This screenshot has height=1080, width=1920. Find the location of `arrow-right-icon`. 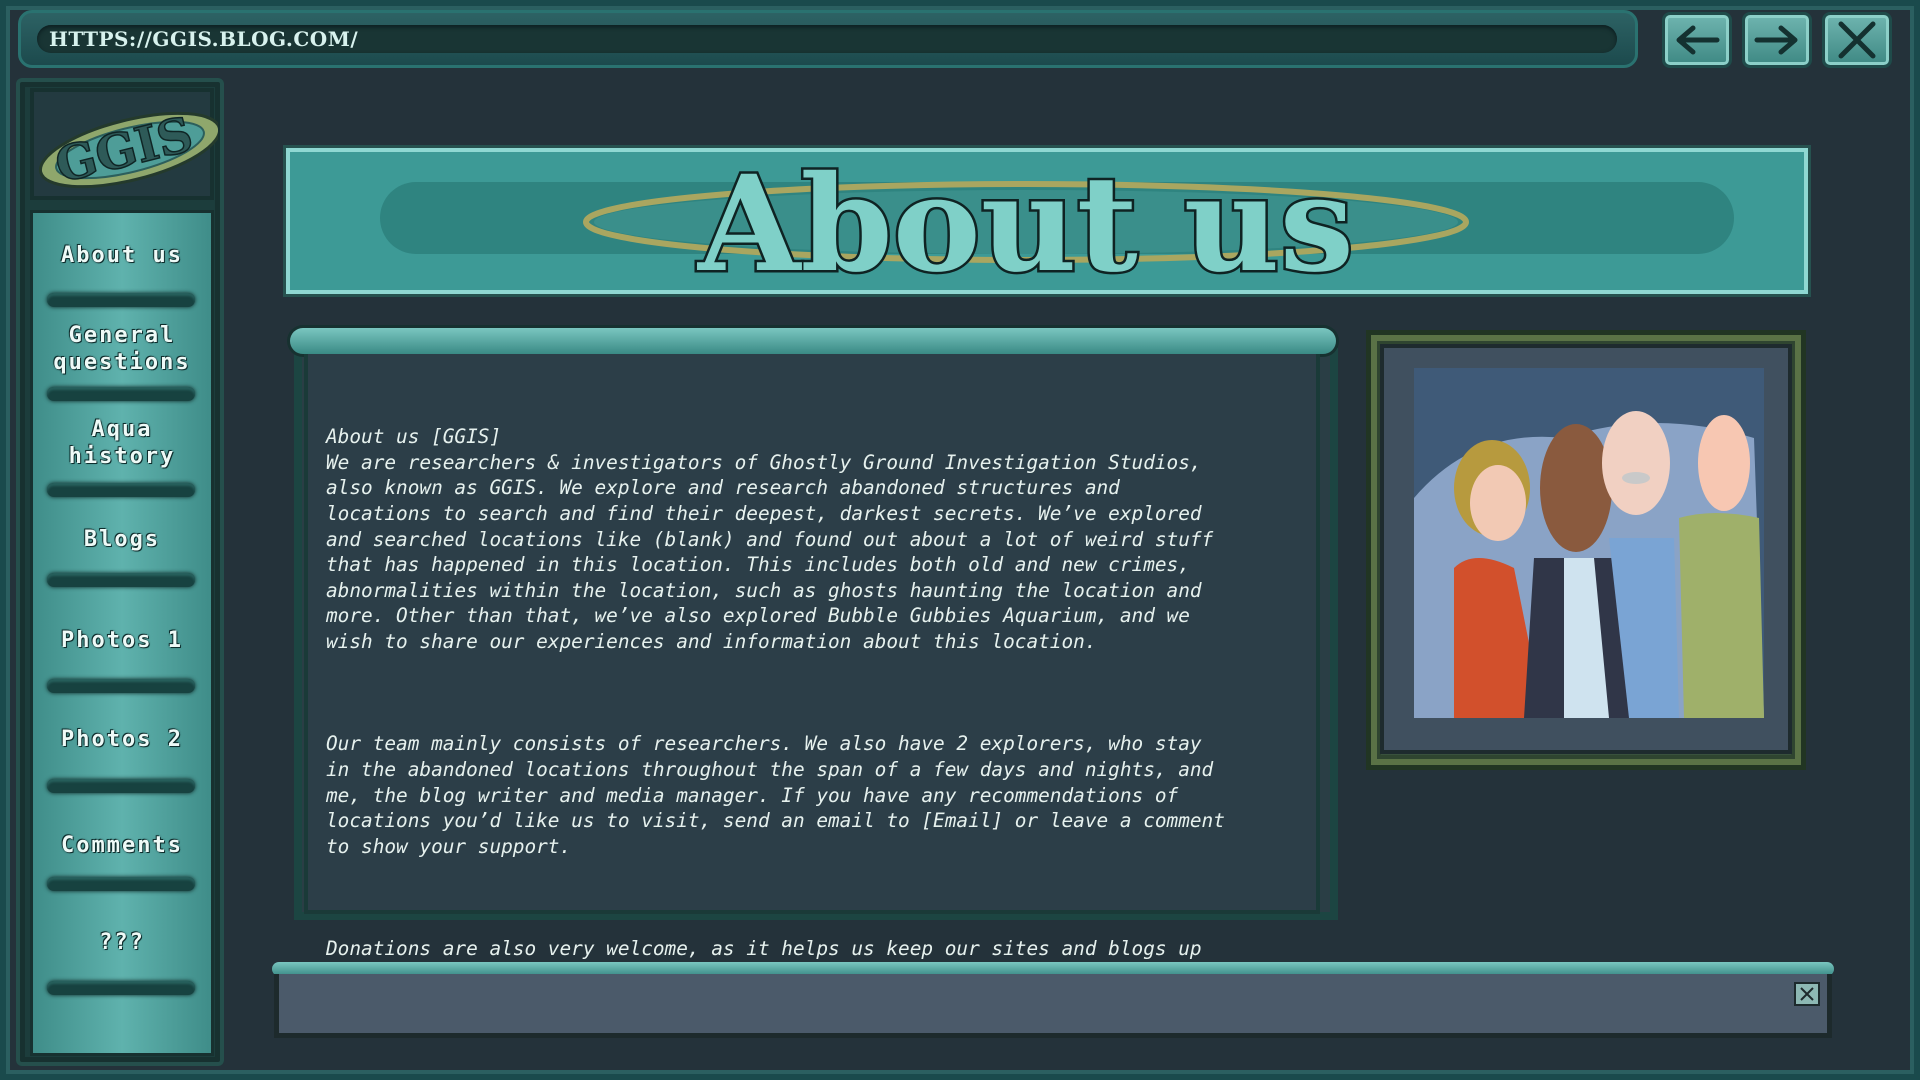

arrow-right-icon is located at coordinates (1776, 40).